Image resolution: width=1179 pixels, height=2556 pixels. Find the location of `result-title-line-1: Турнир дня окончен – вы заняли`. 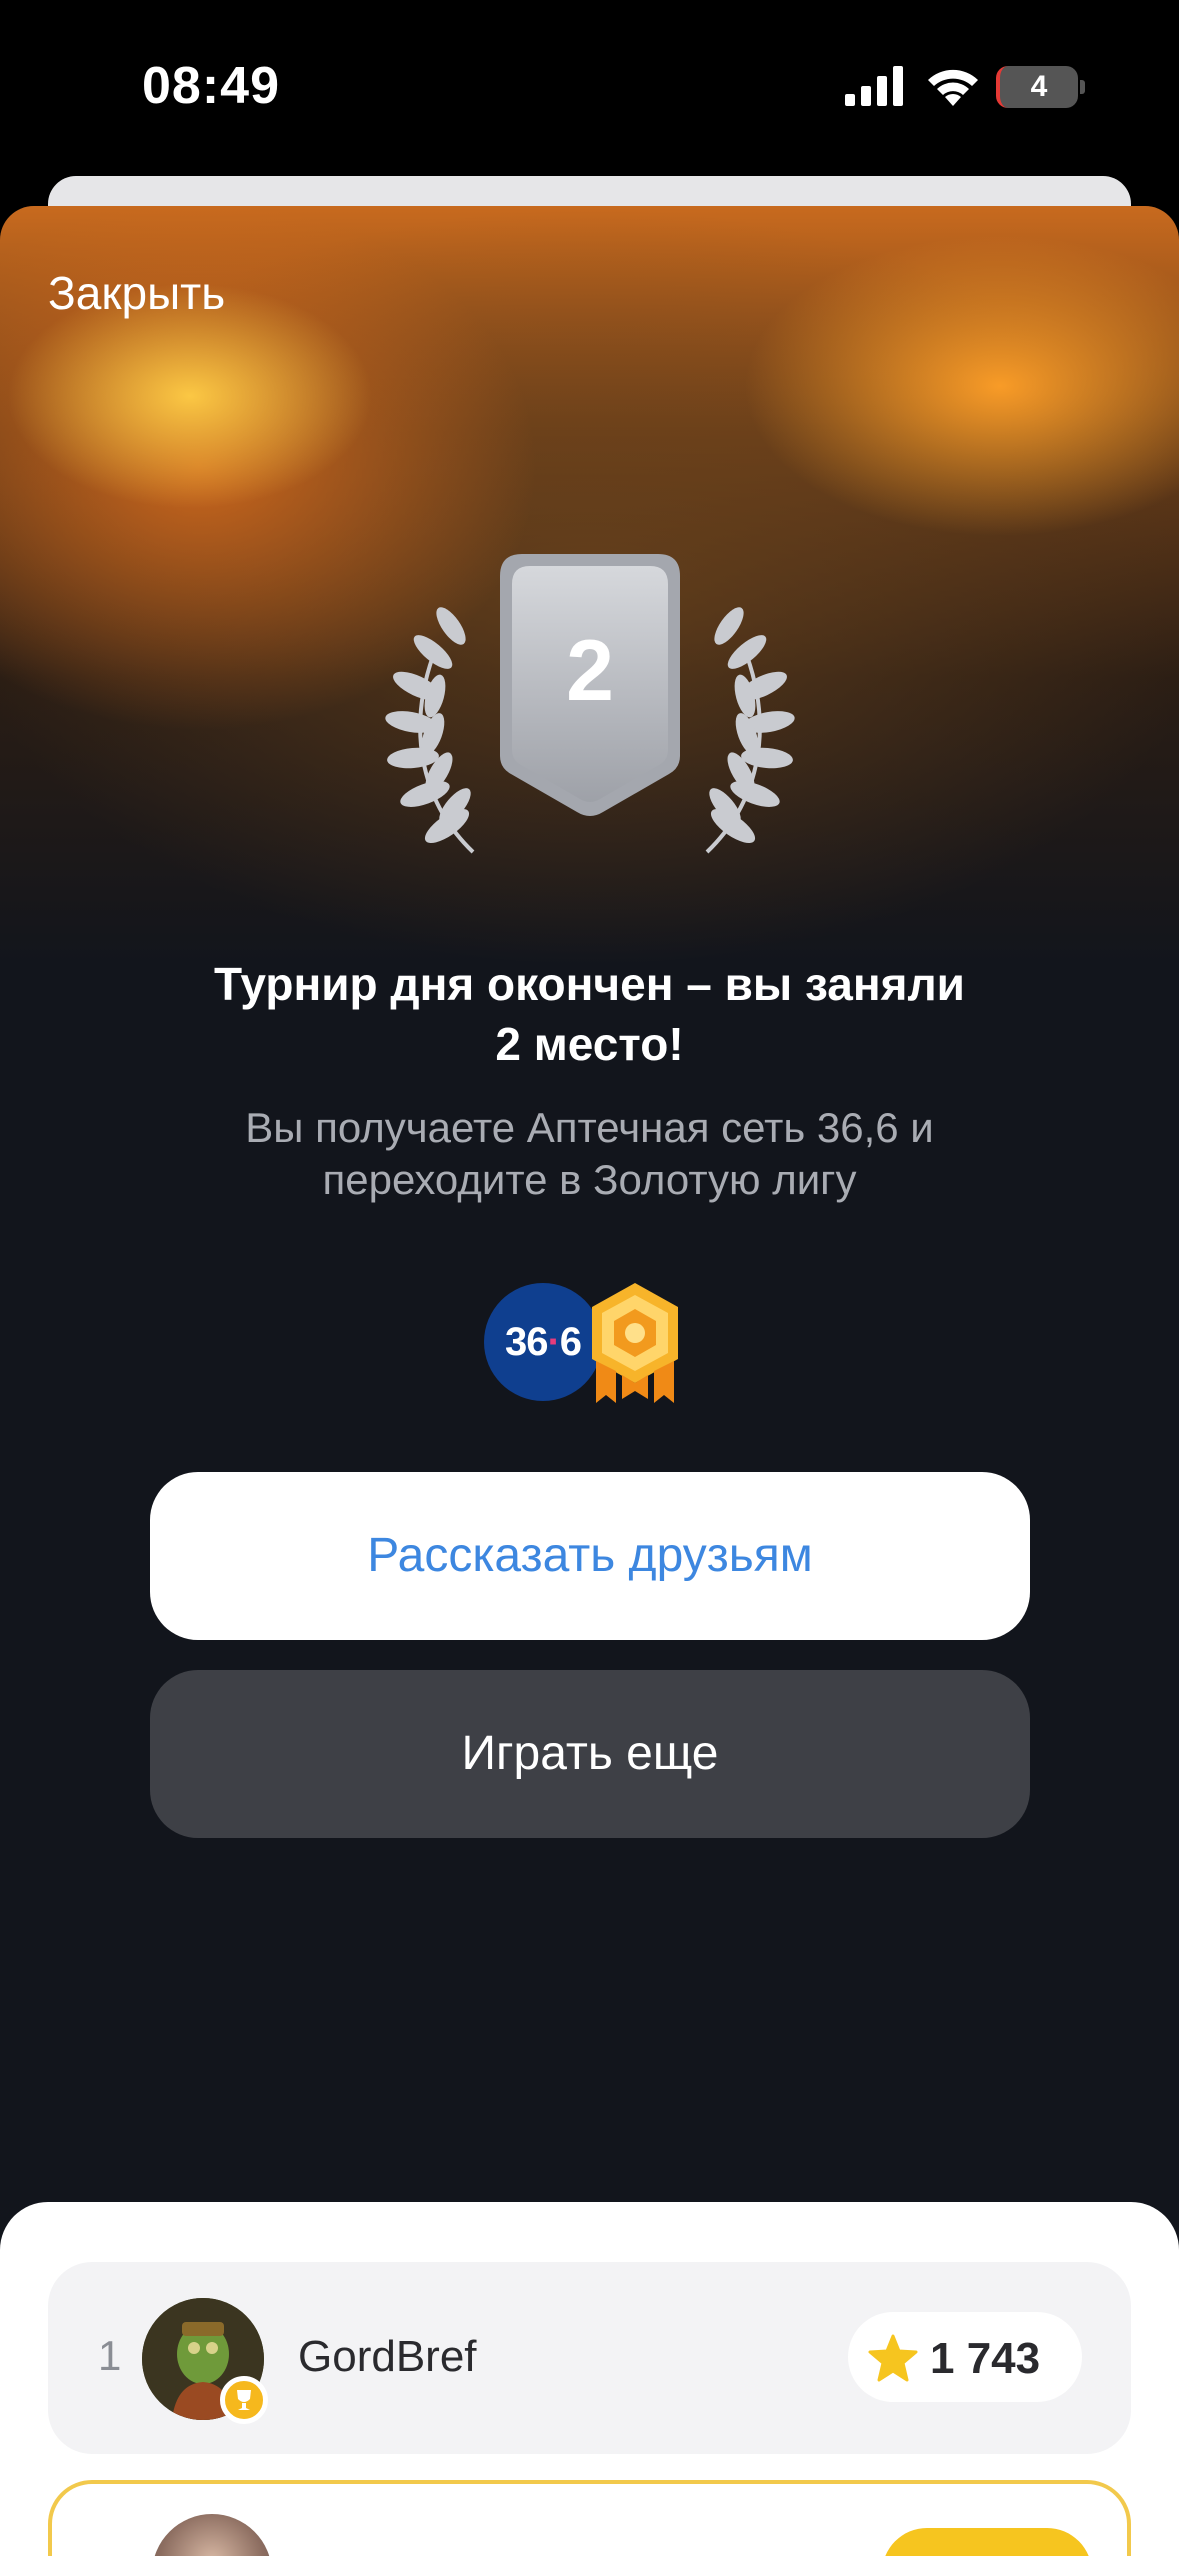

result-title-line-1: Турнир дня окончен – вы заняли is located at coordinates (589, 984).